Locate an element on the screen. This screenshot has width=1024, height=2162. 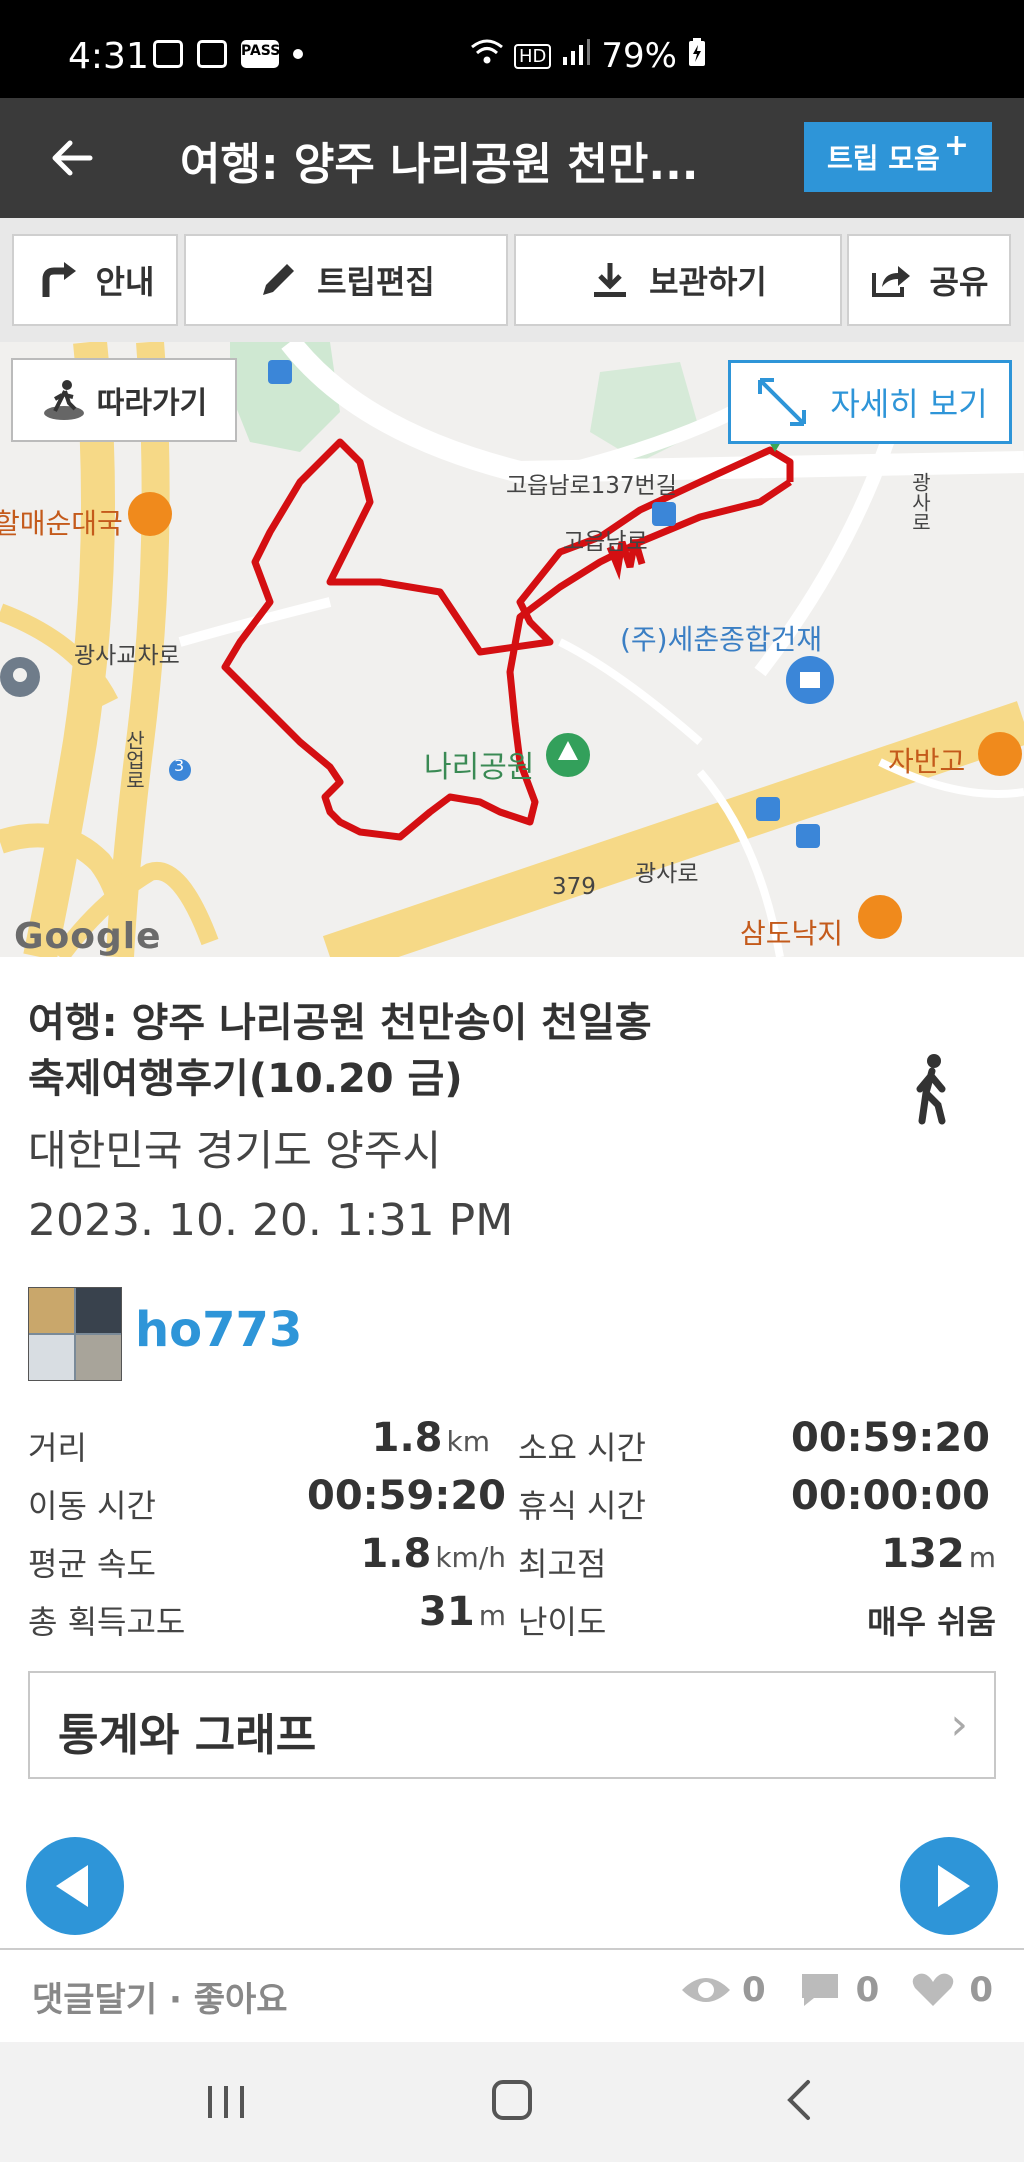
trip-title: 여행: 양주 나리공원 천만송이 천일홍 축제여행후기(10.20 금) is located at coordinates (408, 1051).